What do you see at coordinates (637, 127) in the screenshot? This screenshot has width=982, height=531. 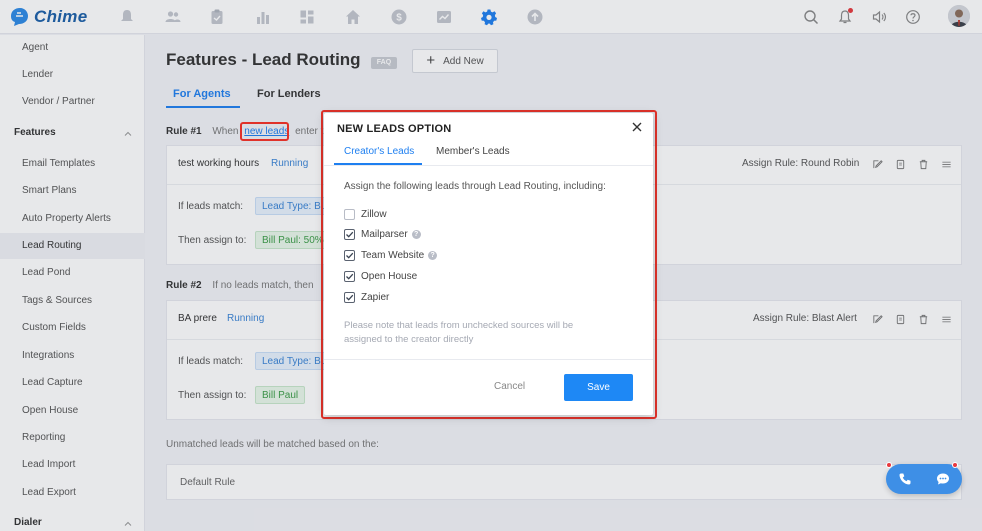 I see `close-icon` at bounding box center [637, 127].